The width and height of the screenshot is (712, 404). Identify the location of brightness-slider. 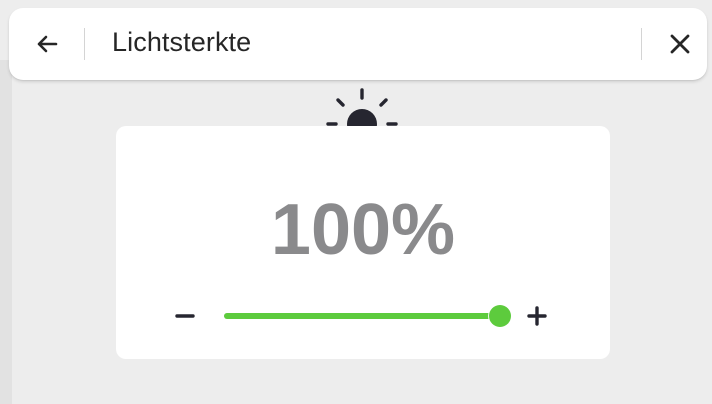
(369, 316).